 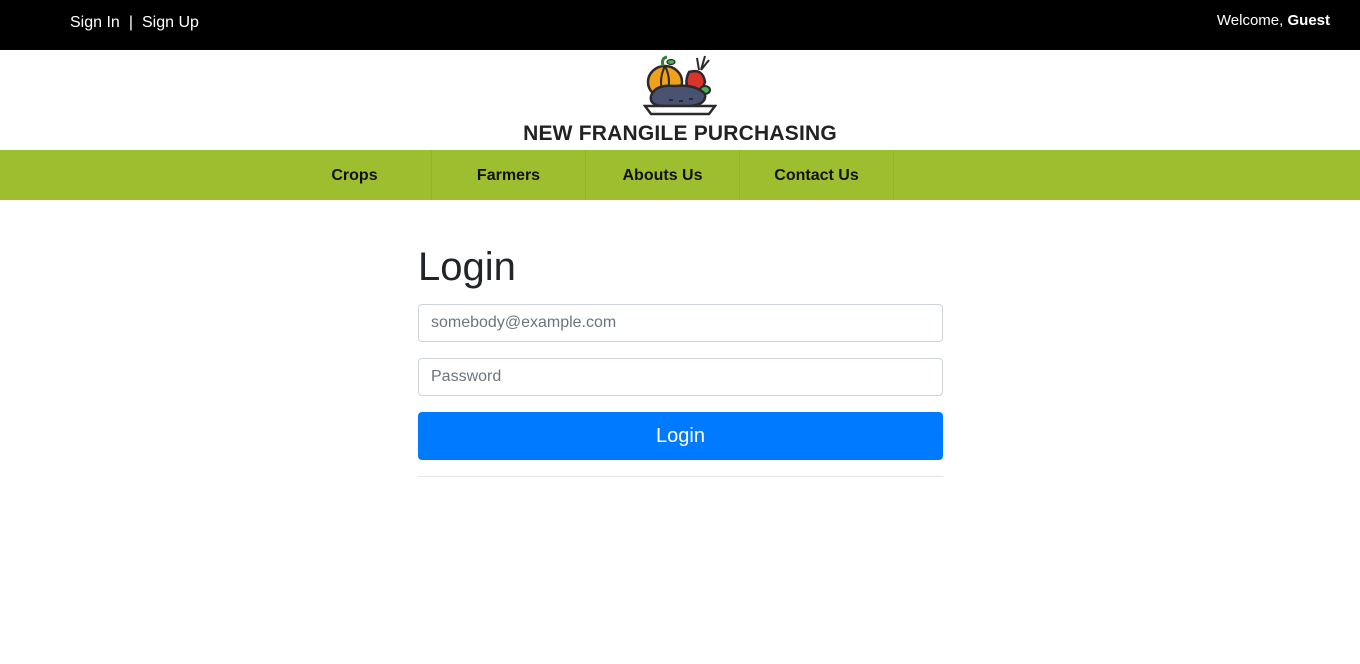 What do you see at coordinates (467, 267) in the screenshot?
I see `login-heading: Login` at bounding box center [467, 267].